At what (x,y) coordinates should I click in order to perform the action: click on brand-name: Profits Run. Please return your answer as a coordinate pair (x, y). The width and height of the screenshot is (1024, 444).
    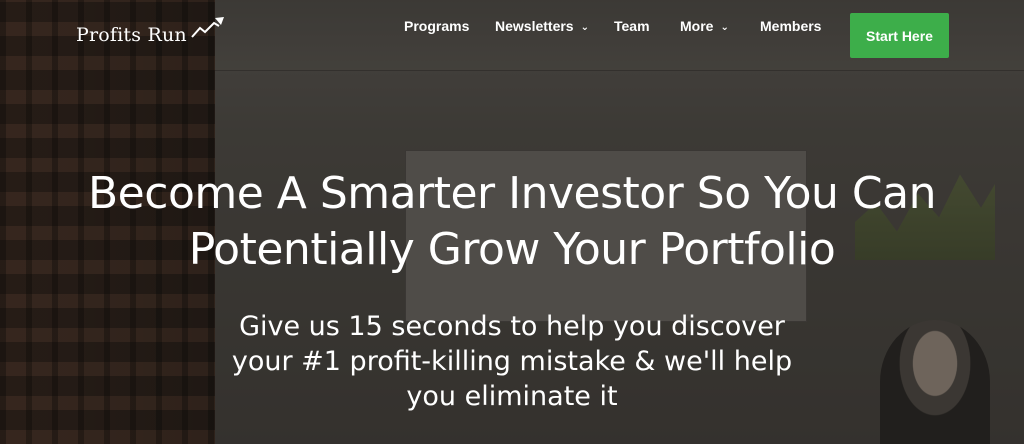
    Looking at the image, I should click on (131, 35).